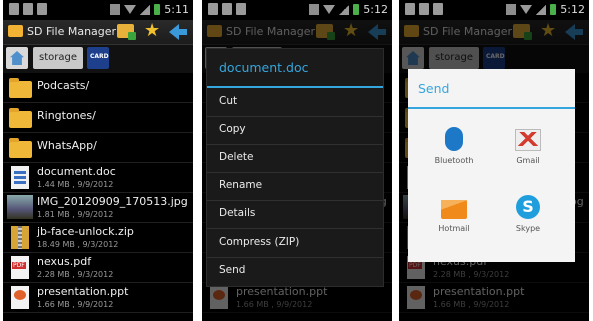  What do you see at coordinates (528, 160) in the screenshot?
I see `share-option-label: Gmail` at bounding box center [528, 160].